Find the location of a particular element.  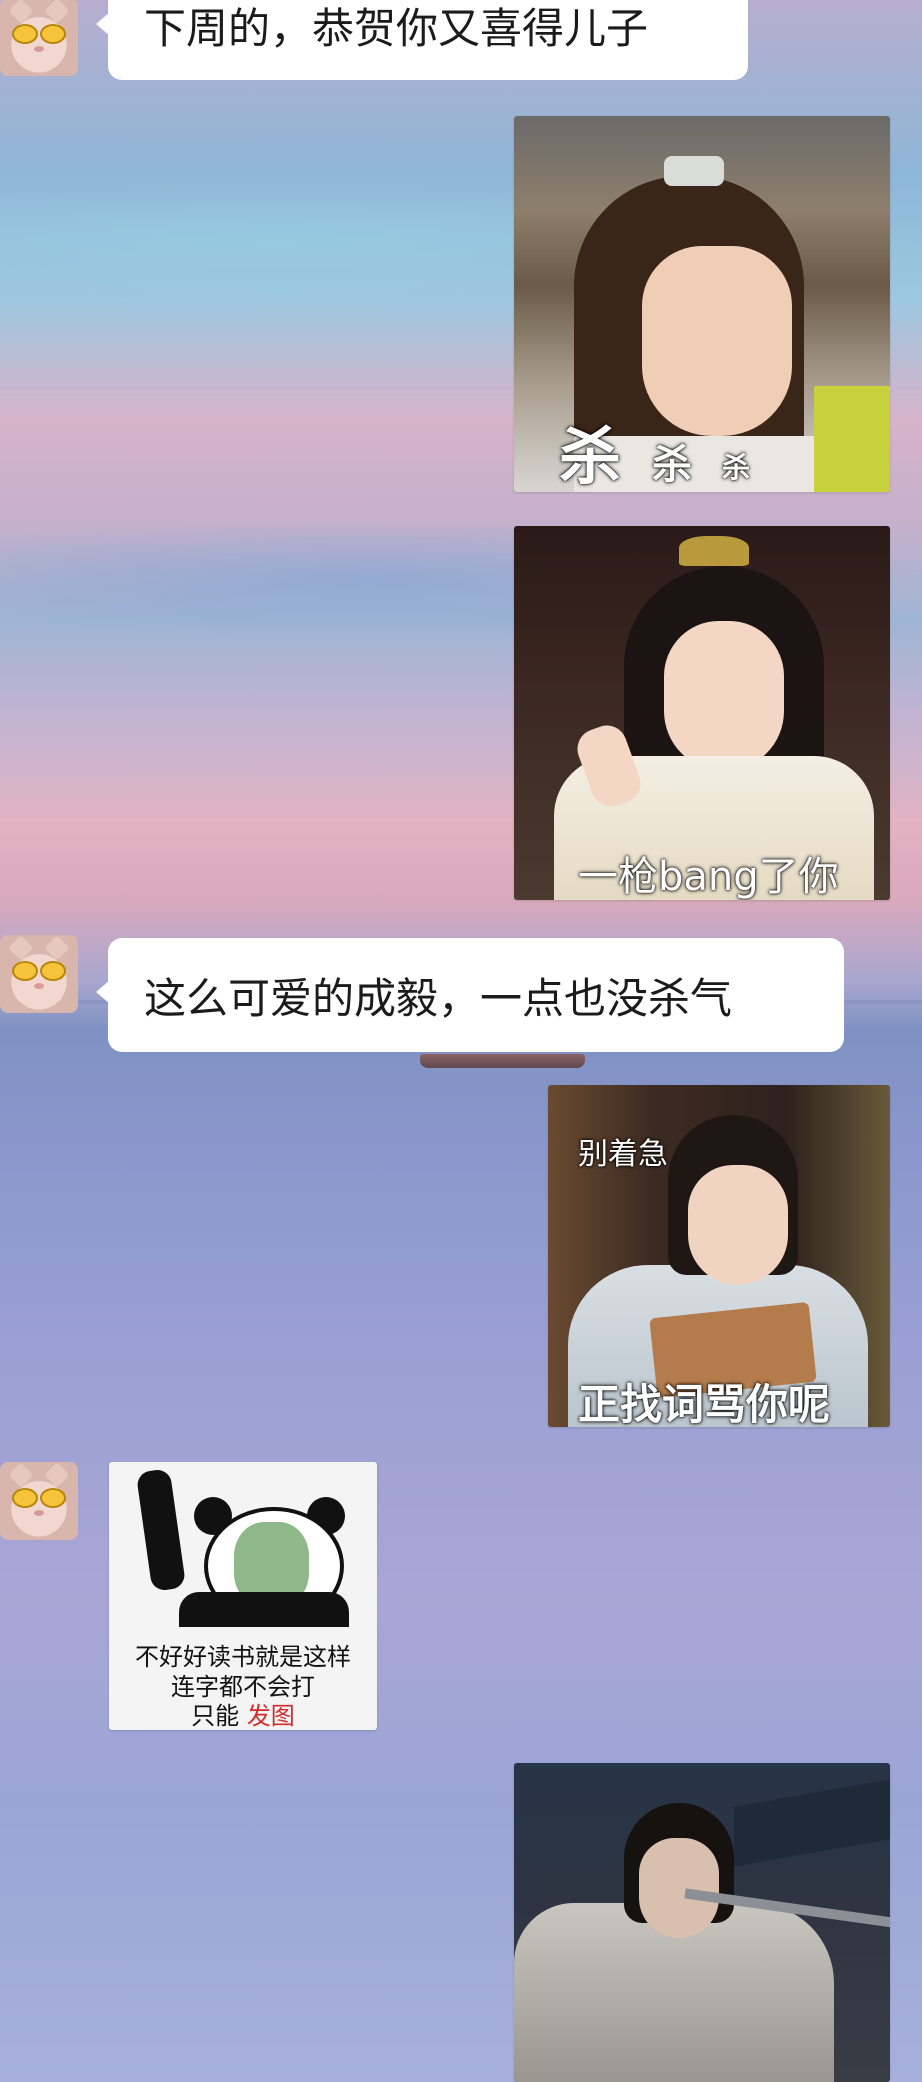

sticker-caption: 别着急 is located at coordinates (623, 1154).